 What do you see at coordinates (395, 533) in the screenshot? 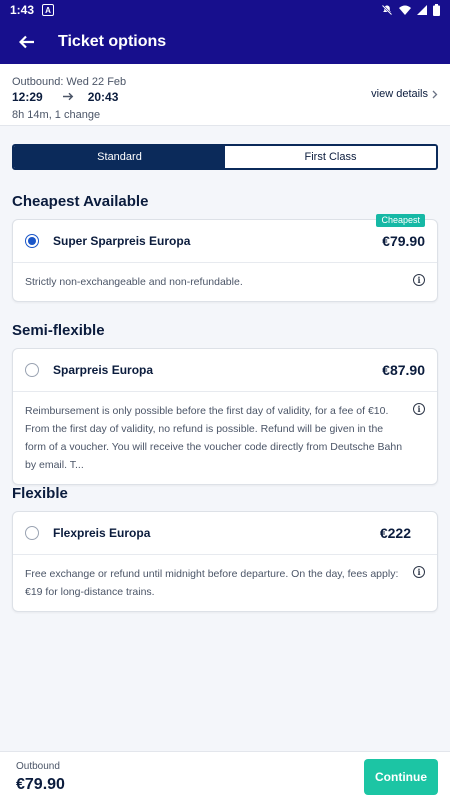
I see `fare-price: €222` at bounding box center [395, 533].